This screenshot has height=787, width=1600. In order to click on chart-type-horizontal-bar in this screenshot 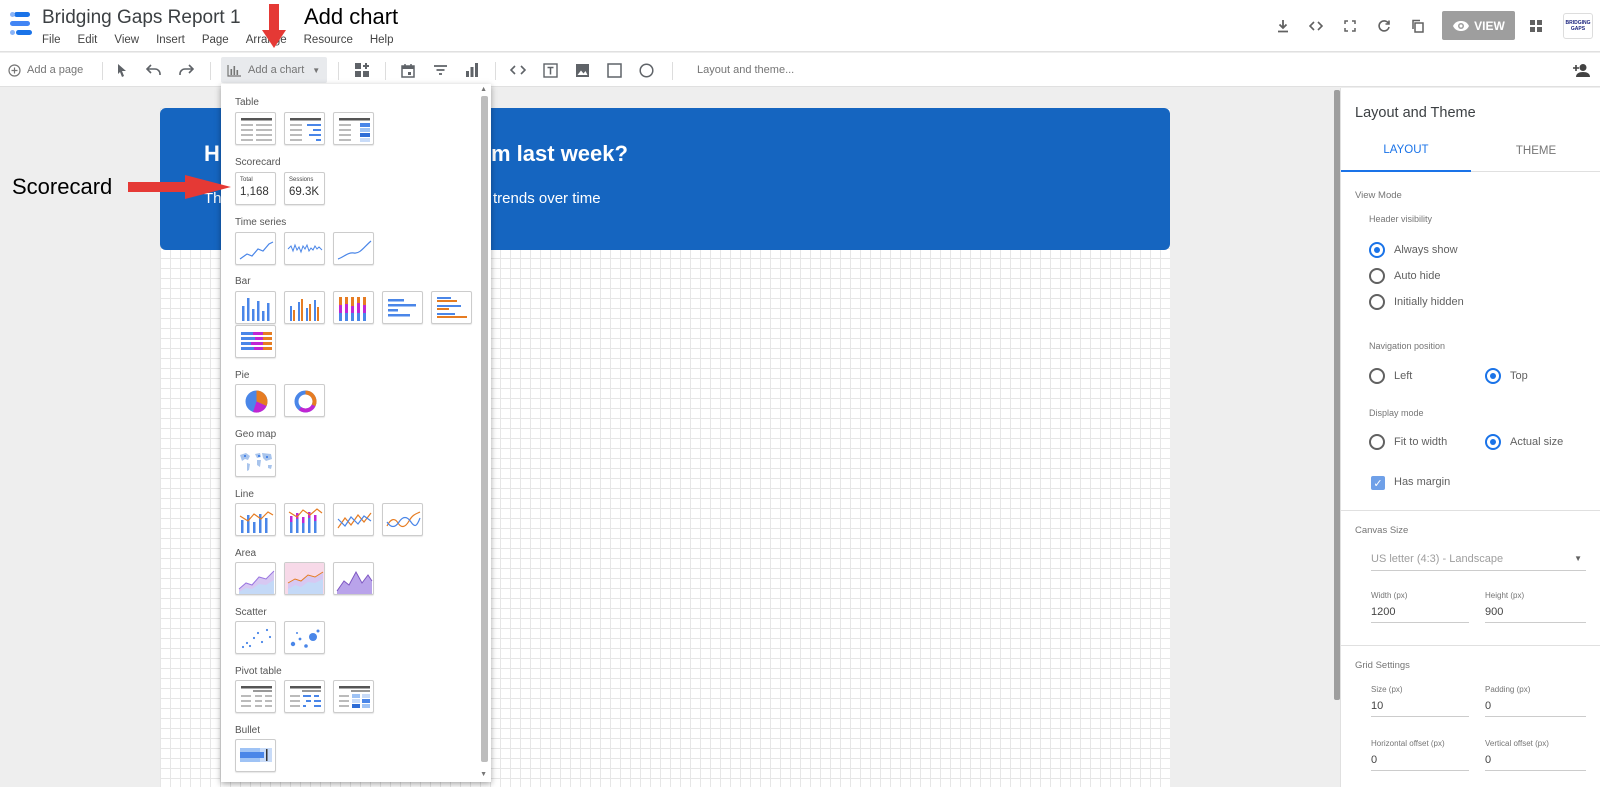, I will do `click(402, 307)`.